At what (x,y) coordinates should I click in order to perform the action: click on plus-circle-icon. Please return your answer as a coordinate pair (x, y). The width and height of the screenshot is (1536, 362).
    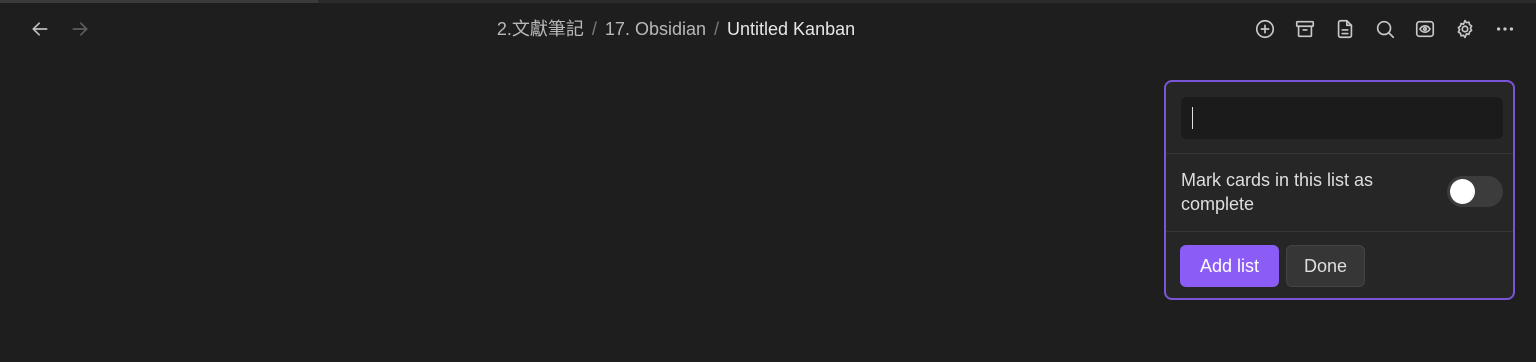
    Looking at the image, I should click on (1265, 29).